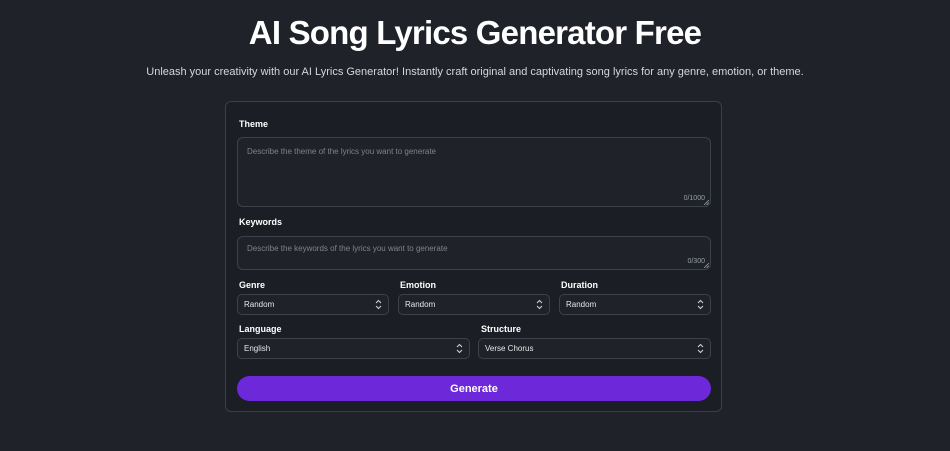  Describe the element at coordinates (501, 329) in the screenshot. I see `structure-label: Structure` at that location.